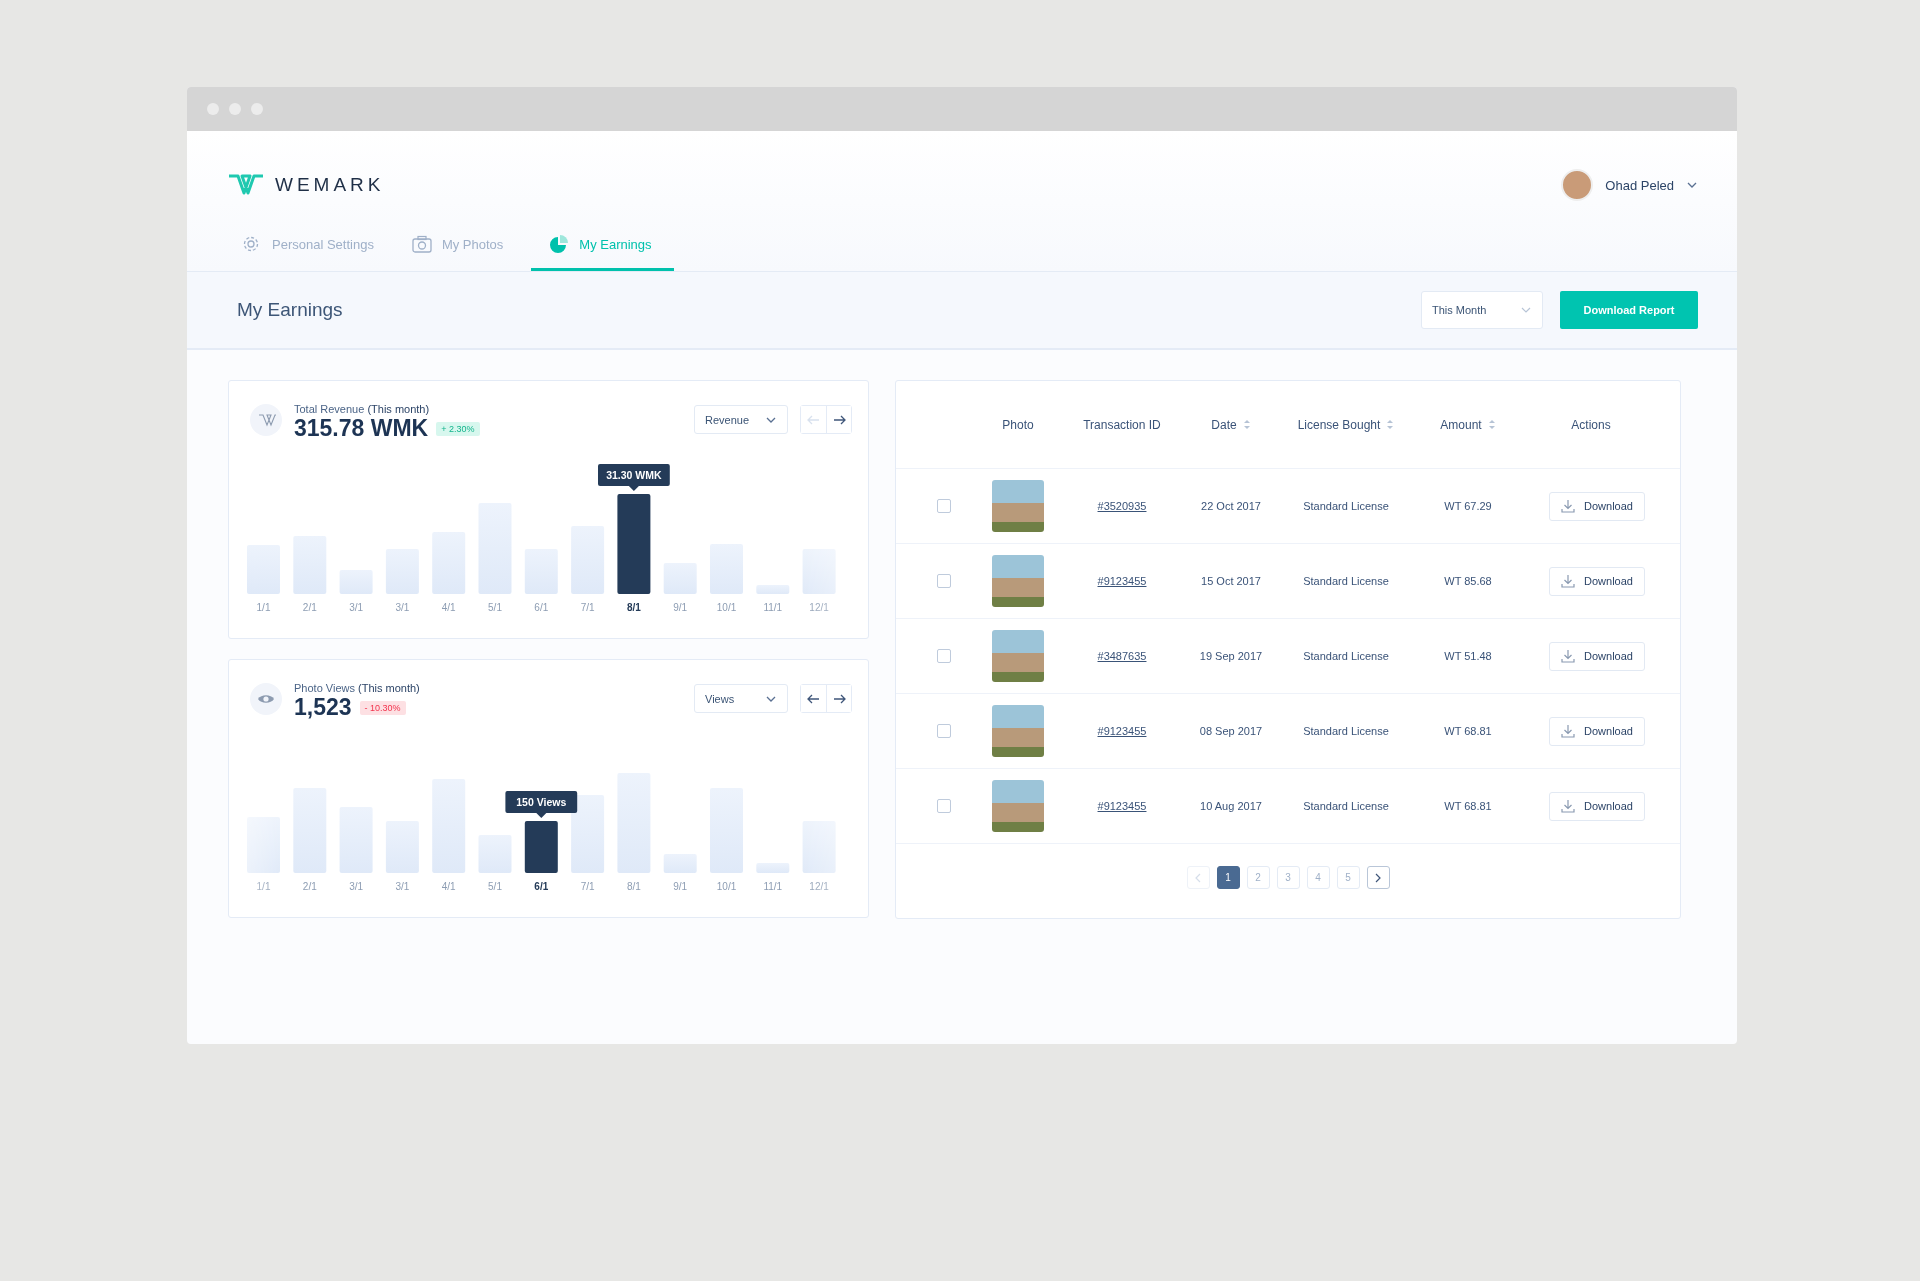 This screenshot has width=1920, height=1281. Describe the element at coordinates (330, 185) in the screenshot. I see `logo-text: WEMARK` at that location.